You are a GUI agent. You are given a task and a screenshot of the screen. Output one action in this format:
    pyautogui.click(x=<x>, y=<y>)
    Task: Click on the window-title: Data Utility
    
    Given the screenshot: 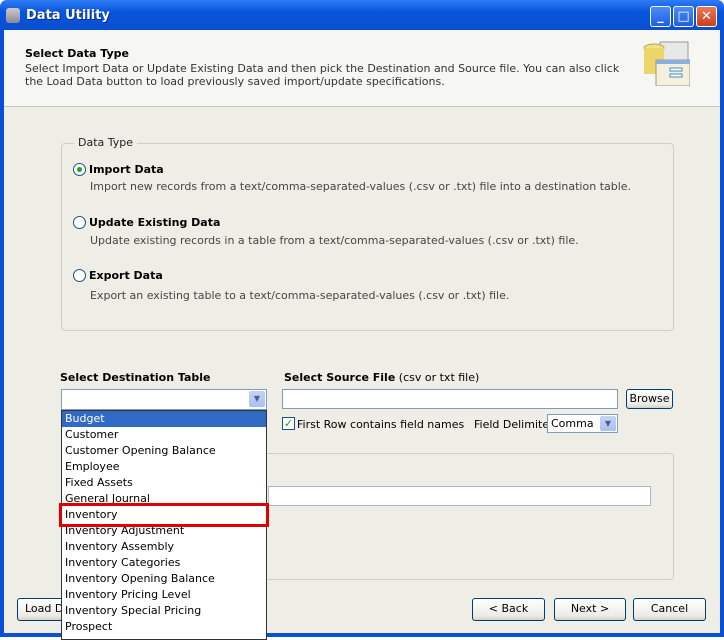 What is the action you would take?
    pyautogui.click(x=68, y=15)
    